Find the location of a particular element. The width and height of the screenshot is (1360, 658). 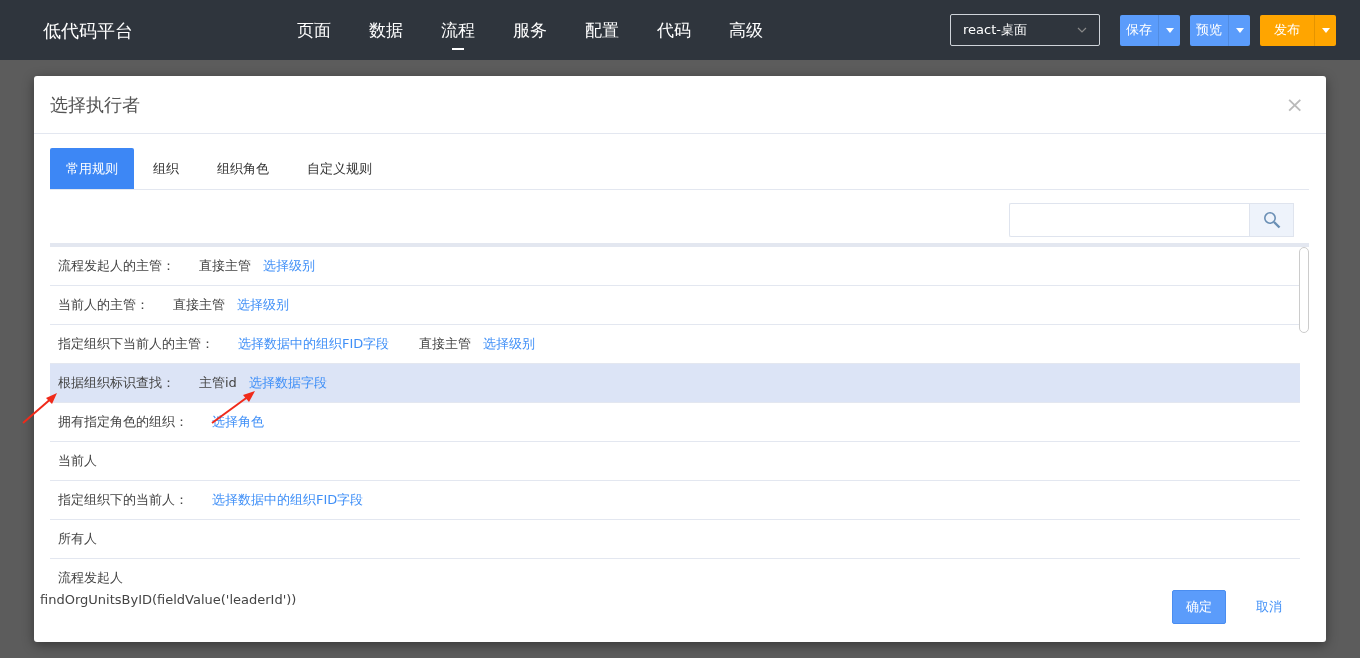

rule-label: 当前人的主管： is located at coordinates (103, 305).